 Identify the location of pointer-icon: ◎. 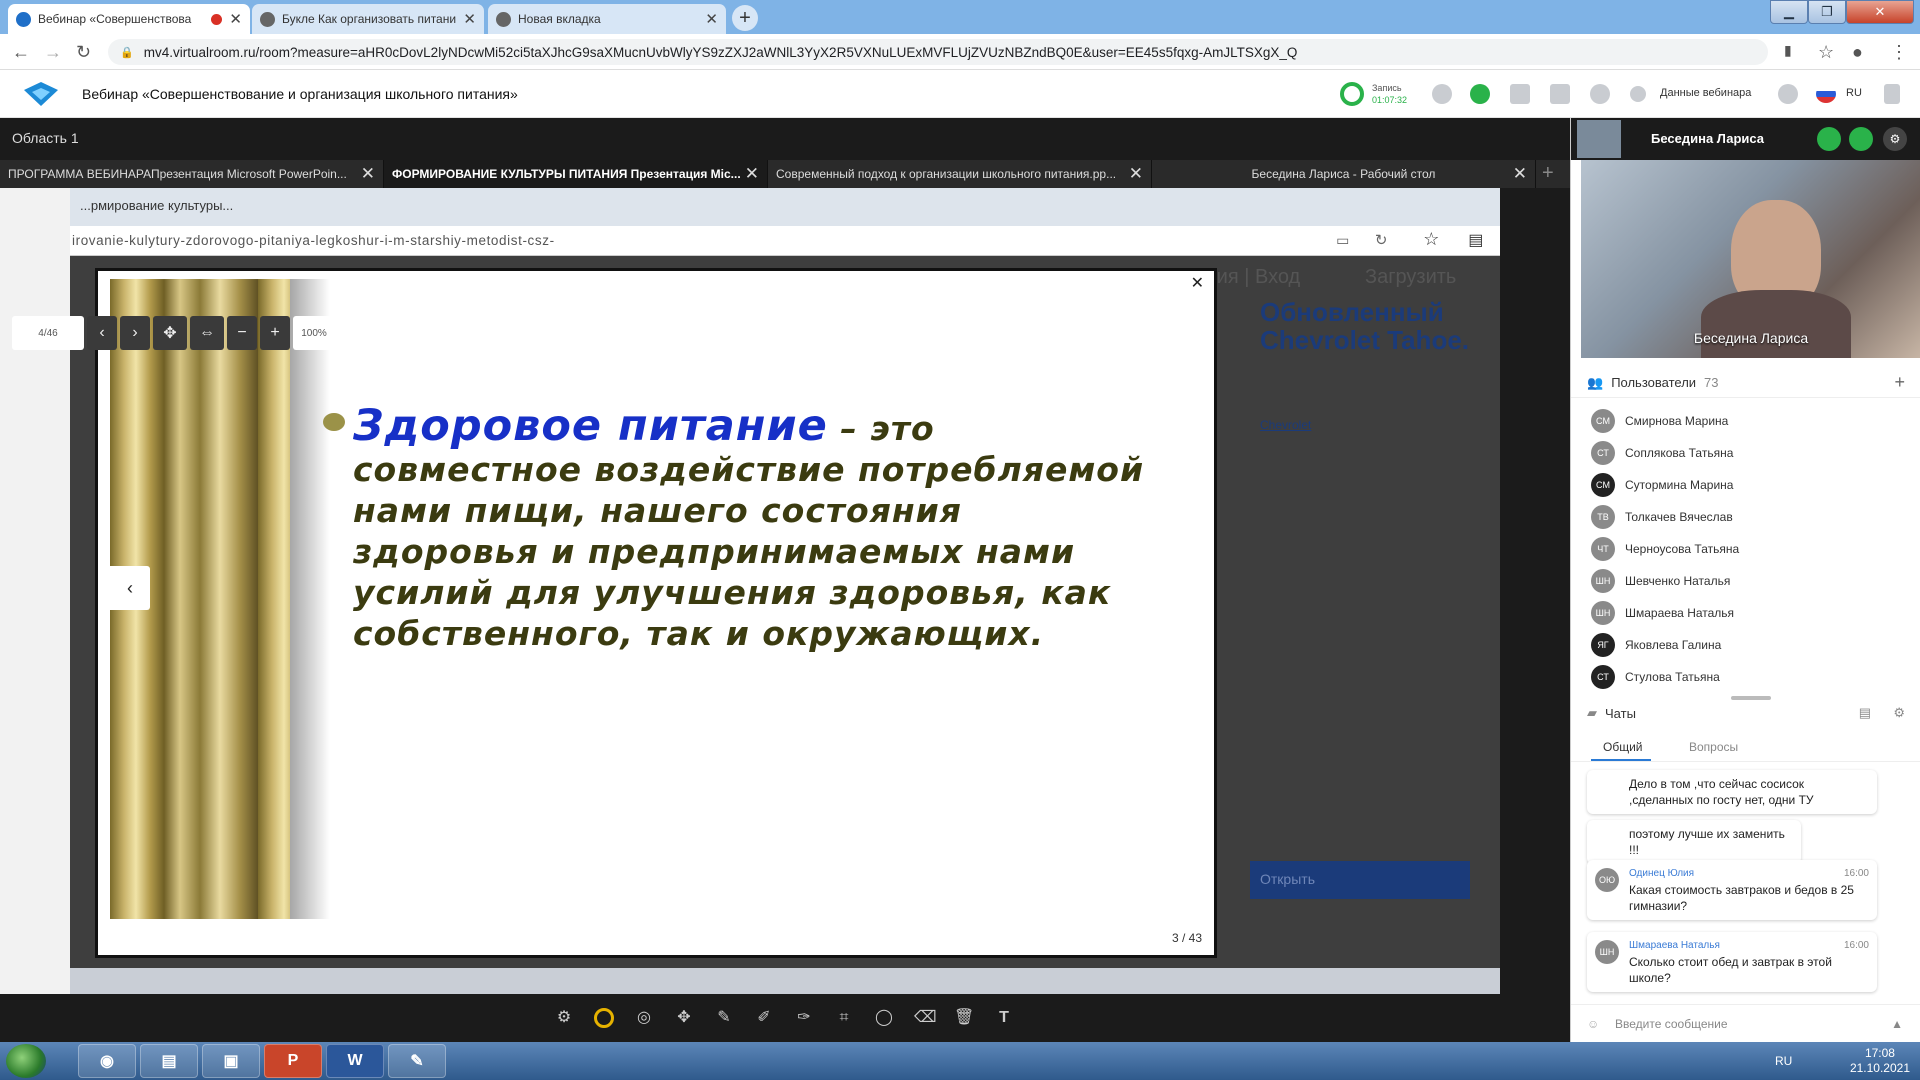
(644, 1018).